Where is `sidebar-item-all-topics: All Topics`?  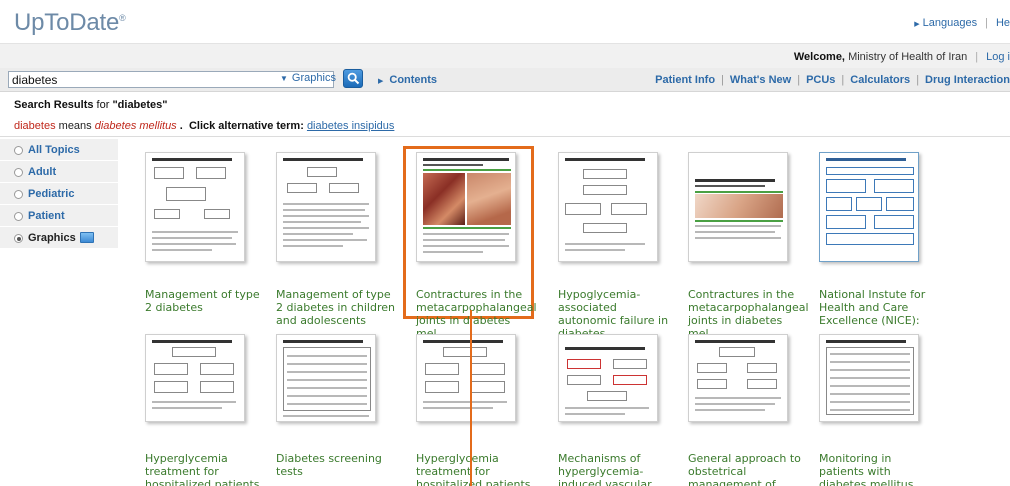 sidebar-item-all-topics: All Topics is located at coordinates (59, 150).